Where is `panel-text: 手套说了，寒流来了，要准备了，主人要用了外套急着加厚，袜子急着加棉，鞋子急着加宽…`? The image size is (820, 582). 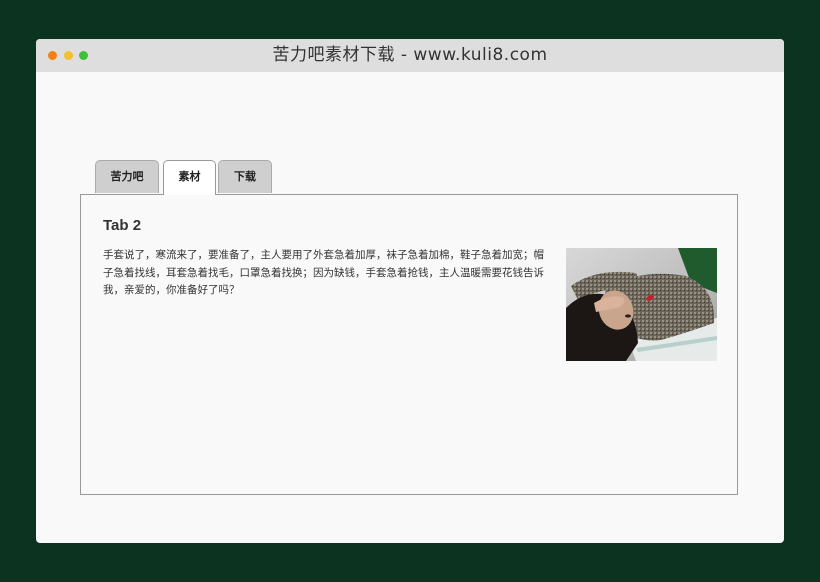
panel-text: 手套说了，寒流来了，要准备了，主人要用了外套急着加厚，袜子急着加棉，鞋子急着加宽… is located at coordinates (323, 272).